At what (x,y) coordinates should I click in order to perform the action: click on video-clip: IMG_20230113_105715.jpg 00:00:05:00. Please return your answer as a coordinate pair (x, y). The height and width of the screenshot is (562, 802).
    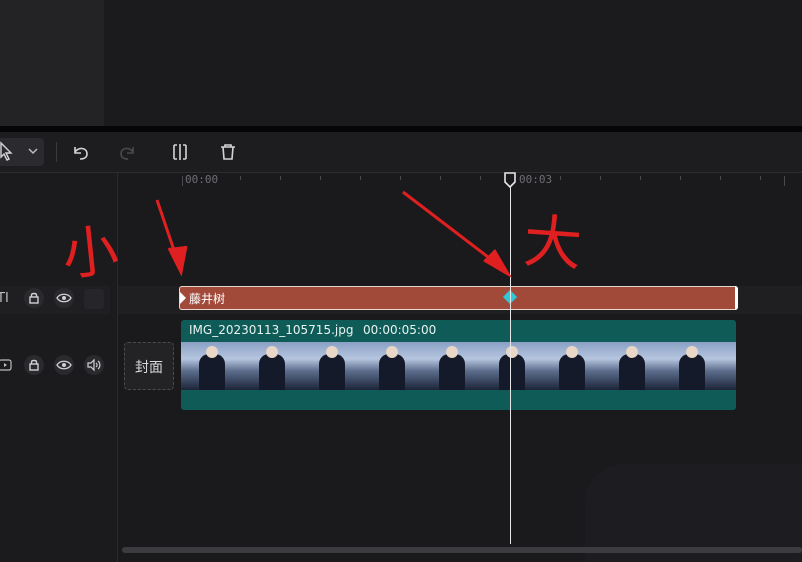
    Looking at the image, I should click on (458, 365).